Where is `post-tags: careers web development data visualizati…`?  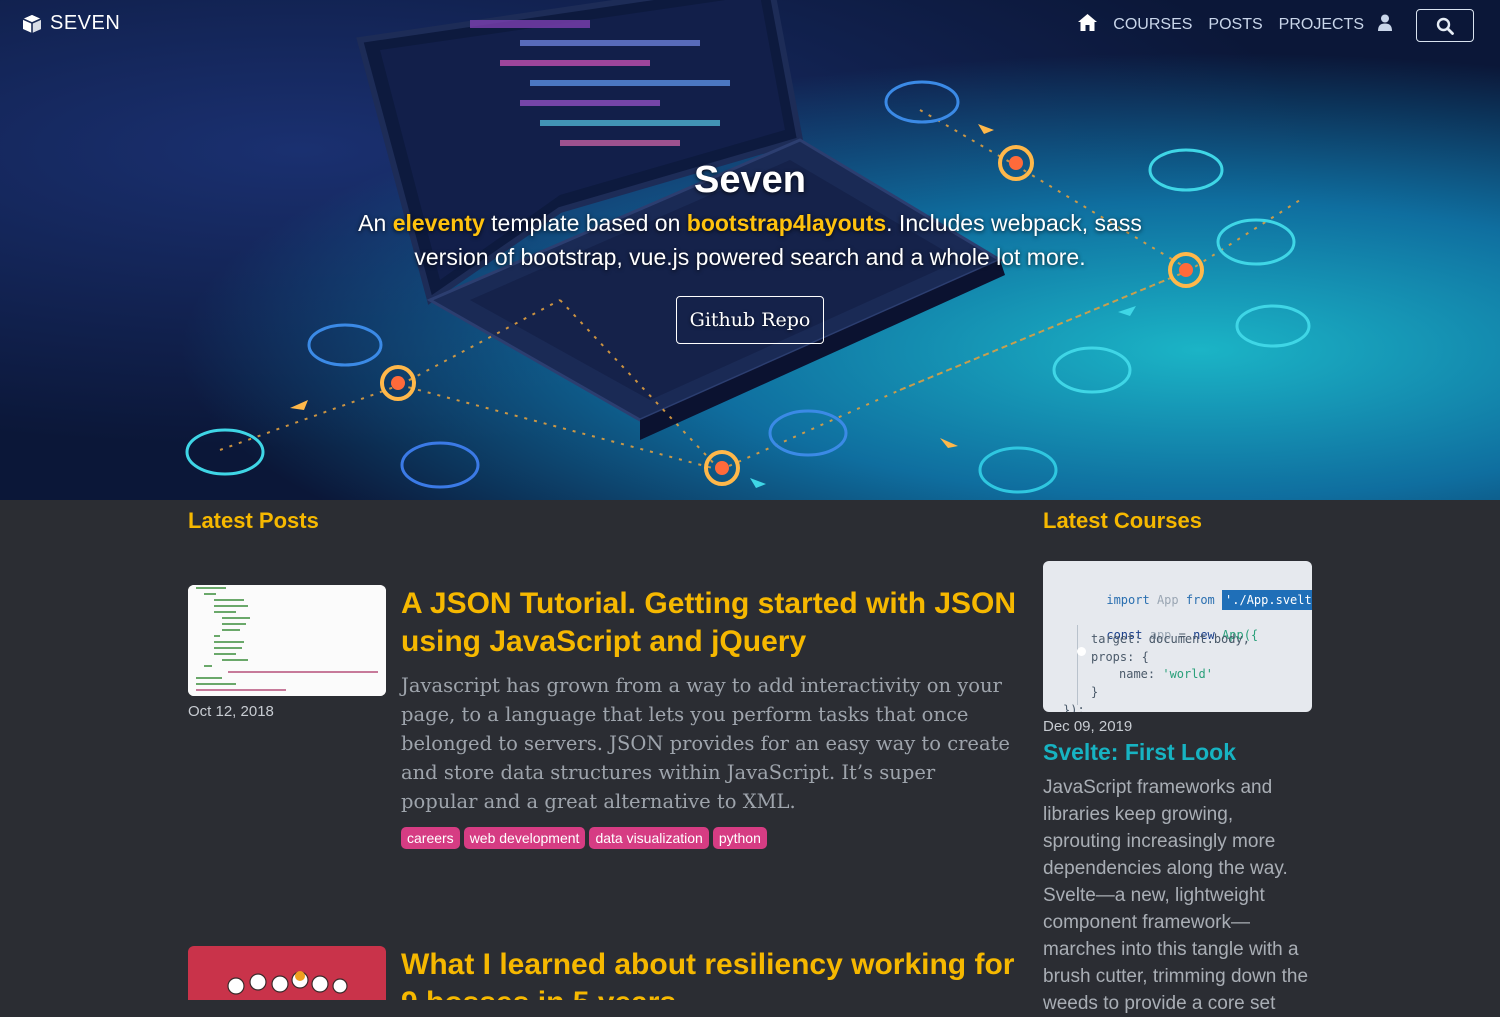 post-tags: careers web development data visualizati… is located at coordinates (586, 838).